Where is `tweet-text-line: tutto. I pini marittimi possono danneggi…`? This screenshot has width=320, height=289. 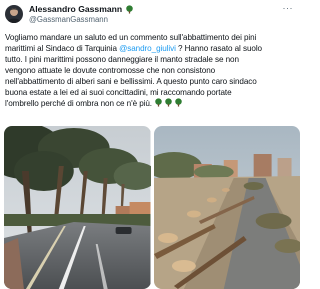
tweet-text-line: tutto. I pini marittimi possono danneggi… is located at coordinates (122, 59).